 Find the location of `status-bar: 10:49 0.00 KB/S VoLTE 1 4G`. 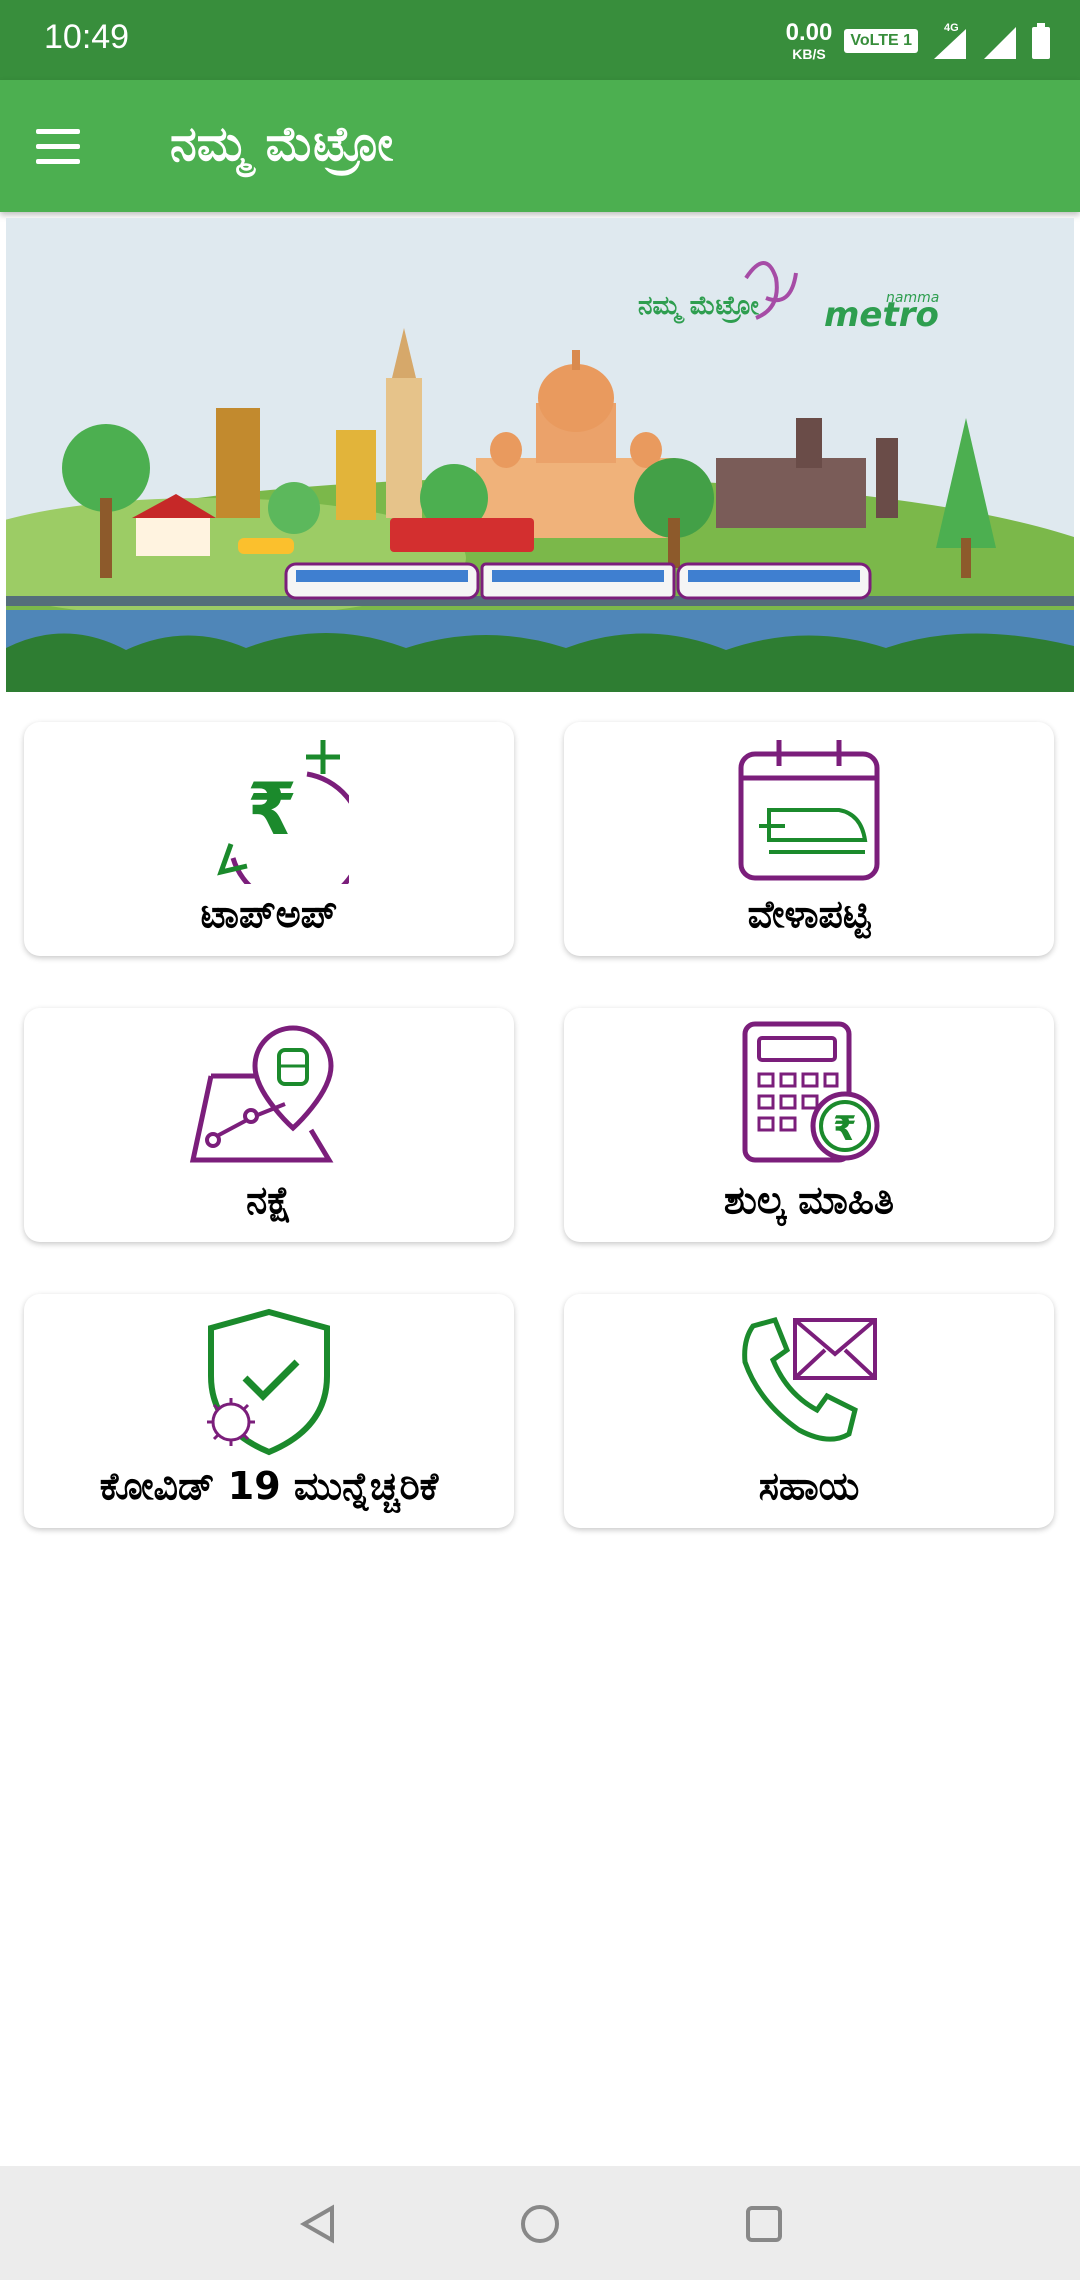

status-bar: 10:49 0.00 KB/S VoLTE 1 4G is located at coordinates (540, 40).